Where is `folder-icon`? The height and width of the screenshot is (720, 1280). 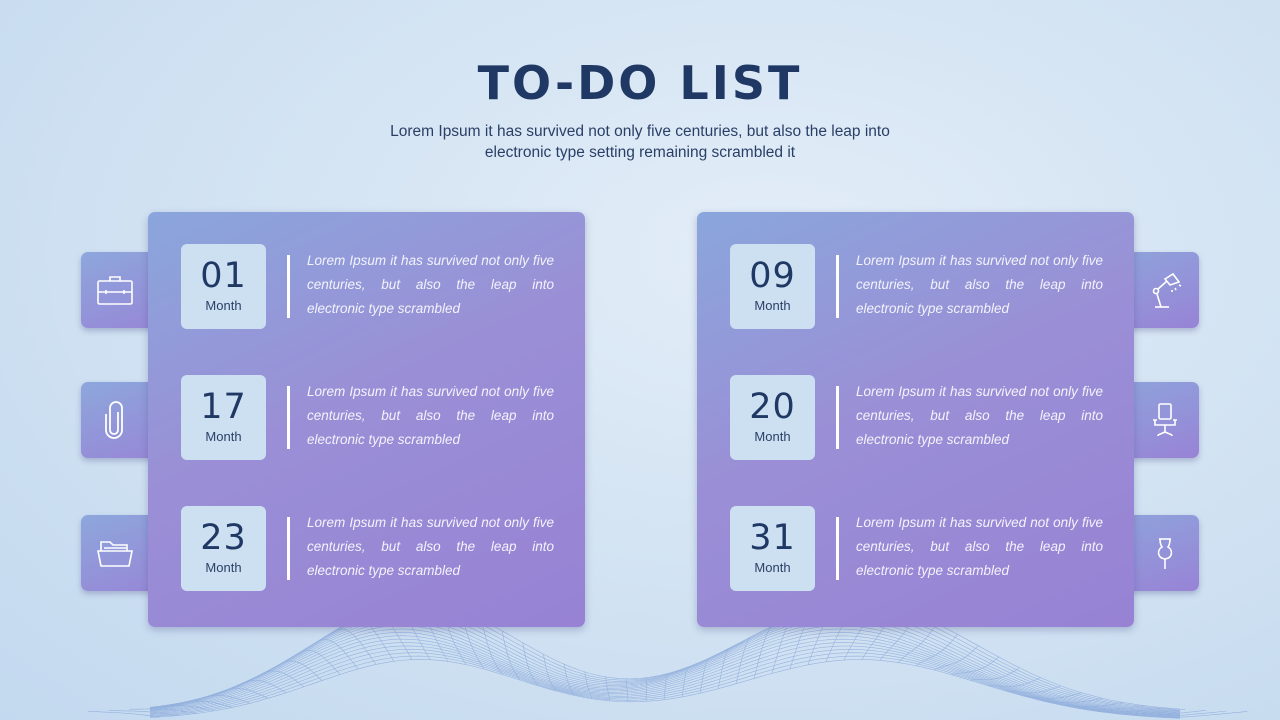 folder-icon is located at coordinates (115, 553).